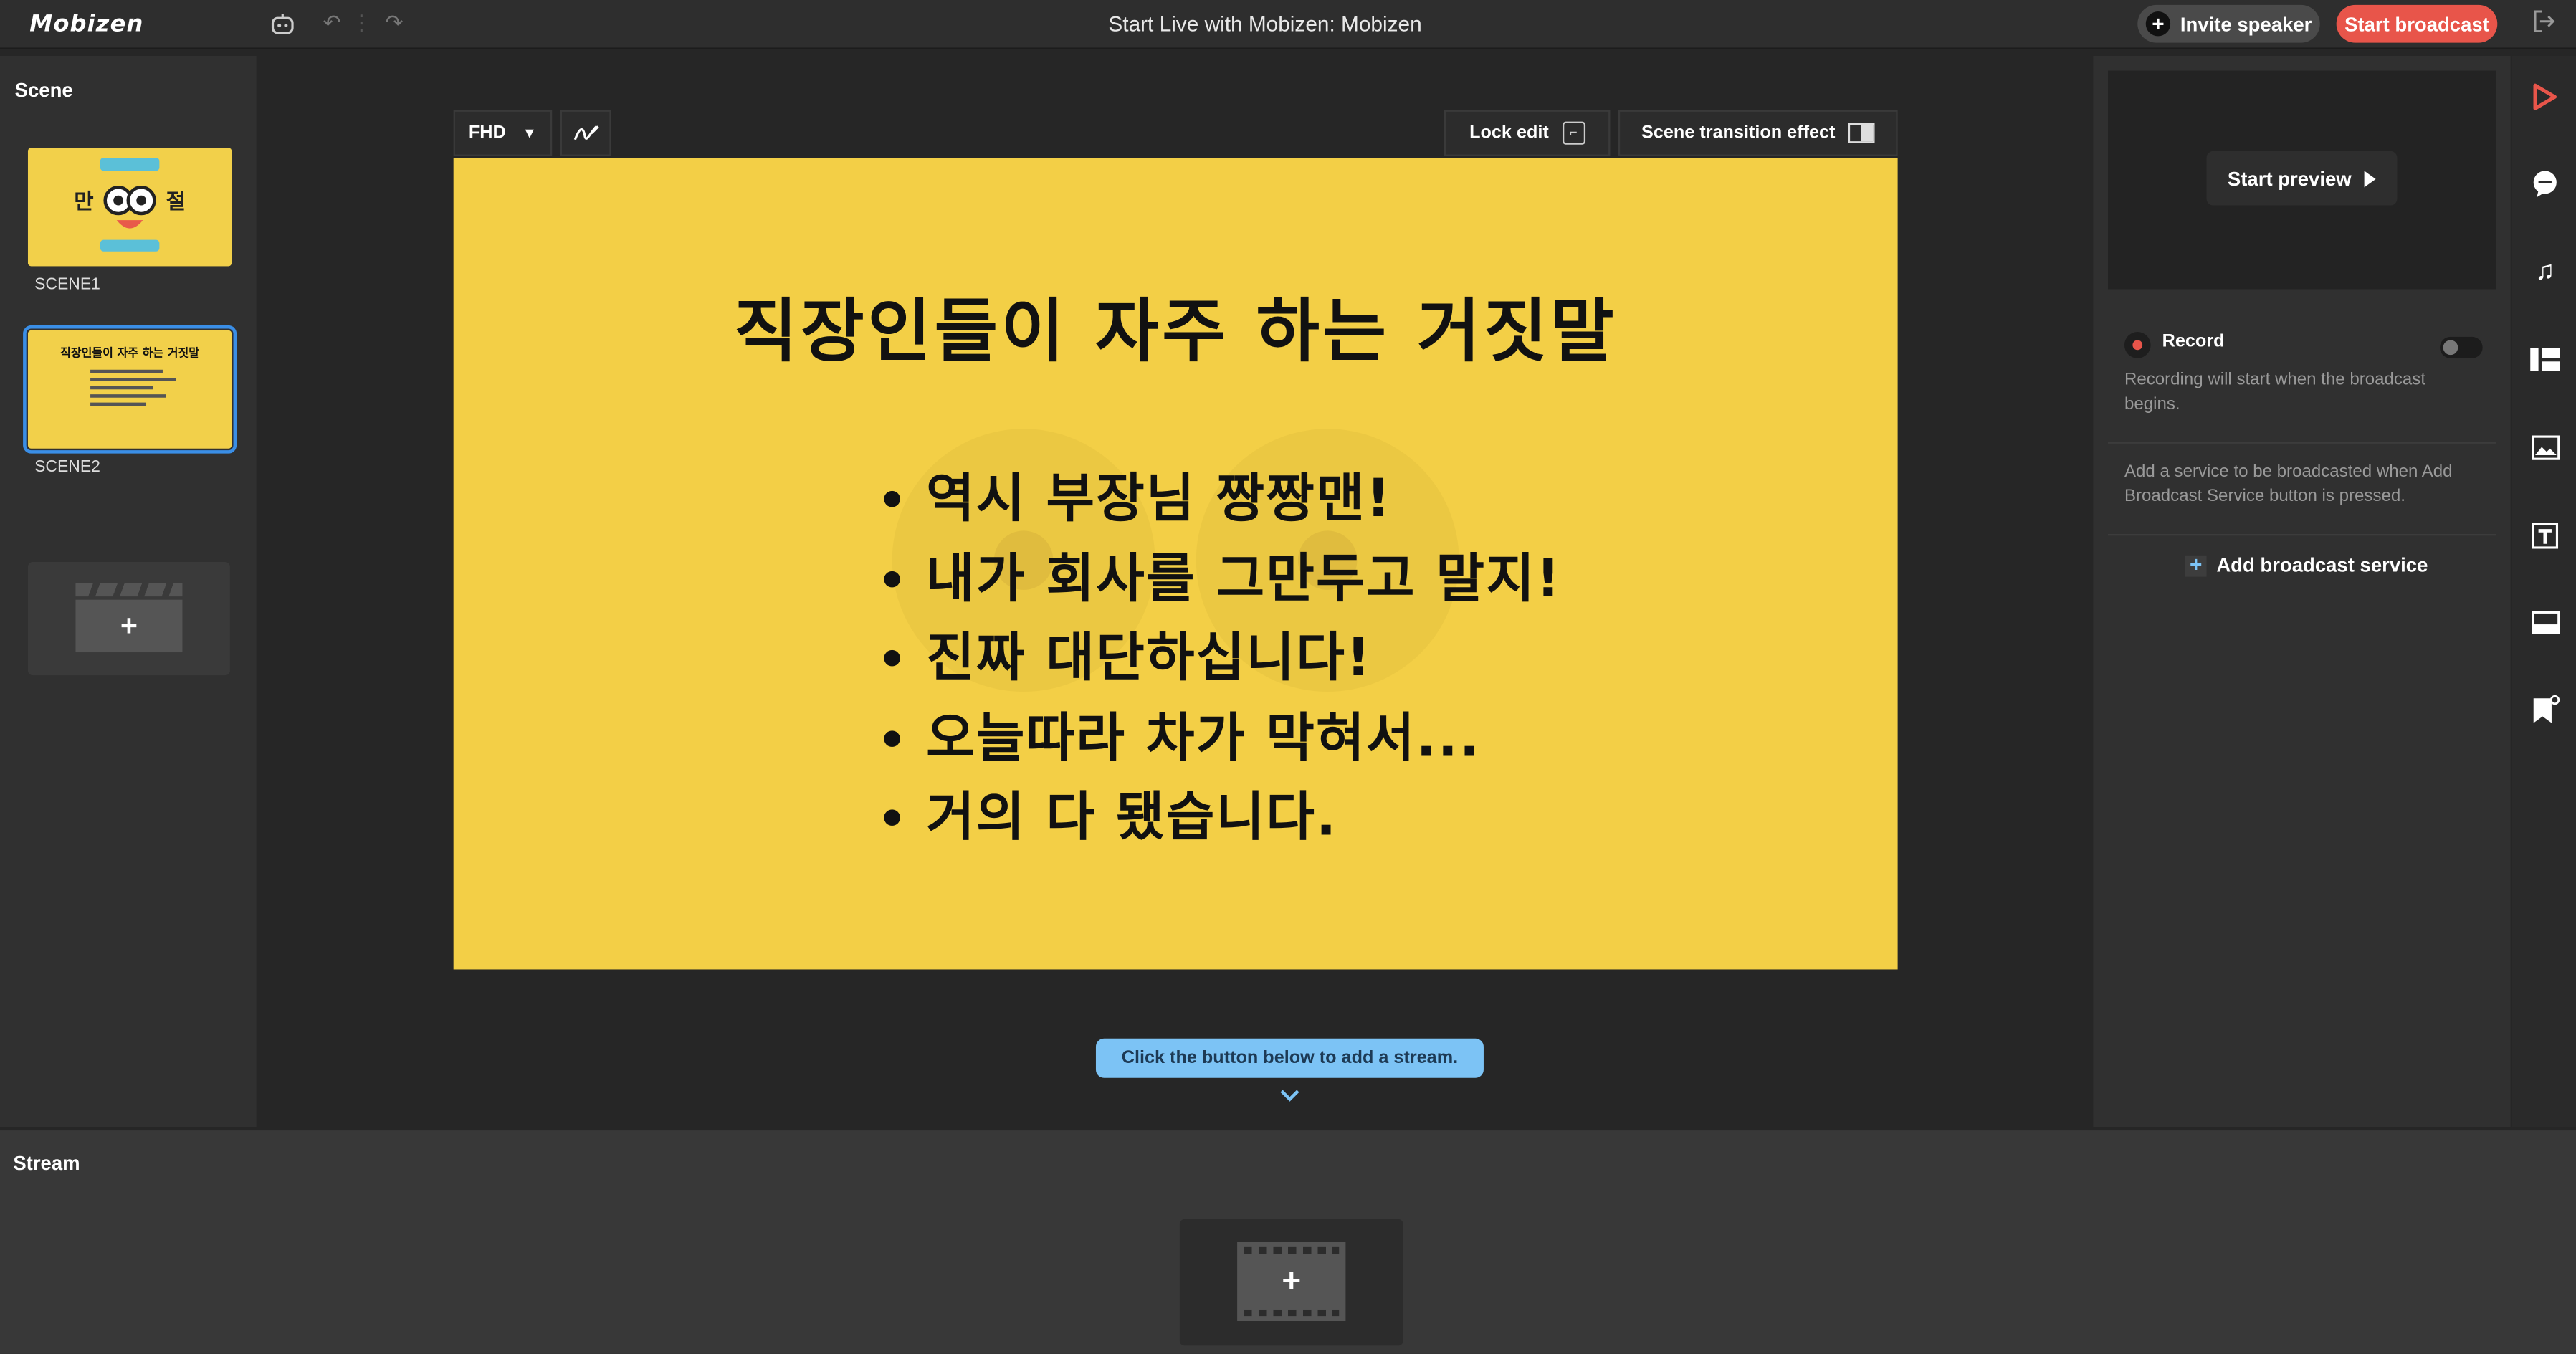  What do you see at coordinates (1219, 500) in the screenshot?
I see `slide-bullet: 역시 부장님 짱짱맨!` at bounding box center [1219, 500].